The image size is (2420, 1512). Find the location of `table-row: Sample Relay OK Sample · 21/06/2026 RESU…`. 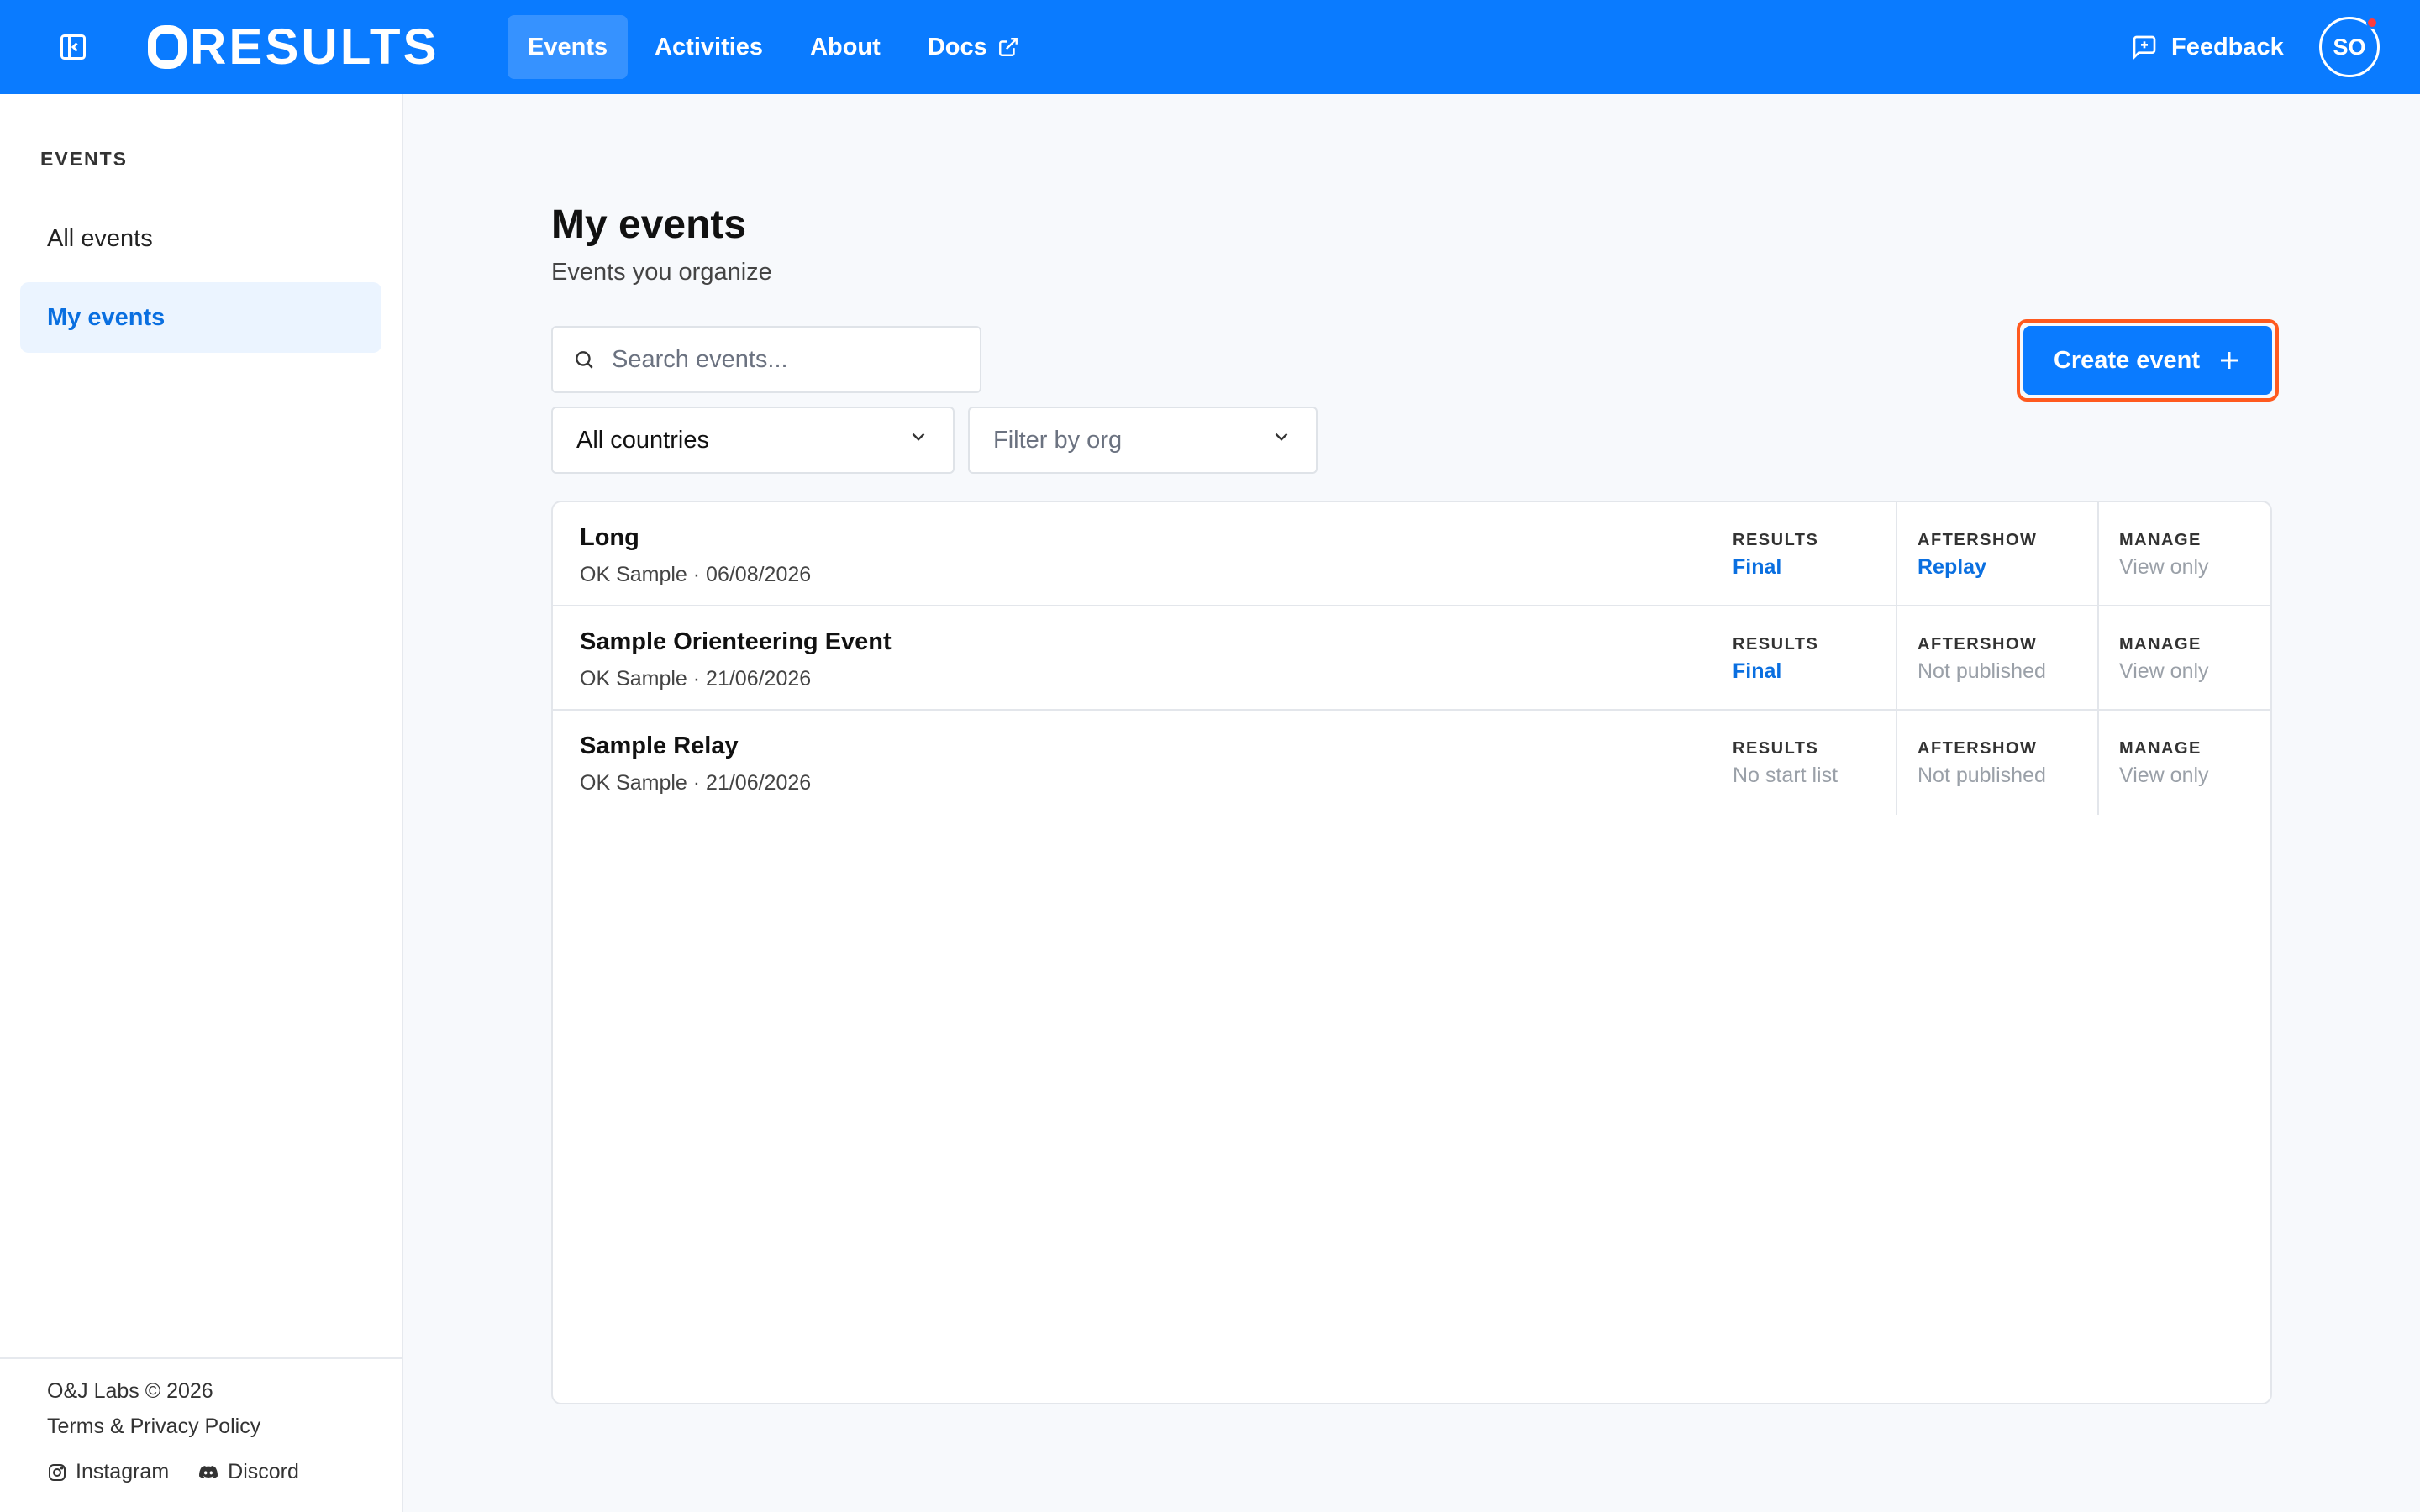

table-row: Sample Relay OK Sample · 21/06/2026 RESU… is located at coordinates (1411, 763).